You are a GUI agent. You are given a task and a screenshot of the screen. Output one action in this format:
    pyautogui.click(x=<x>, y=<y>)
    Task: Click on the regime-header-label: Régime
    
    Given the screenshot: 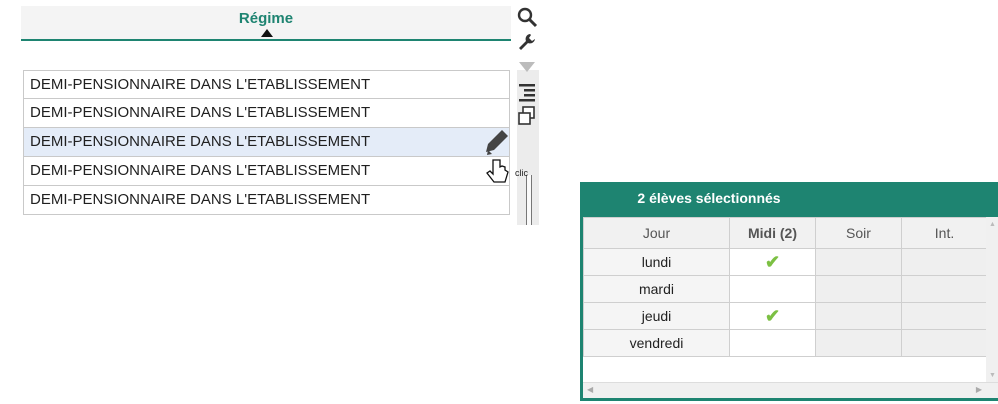 What is the action you would take?
    pyautogui.click(x=266, y=18)
    